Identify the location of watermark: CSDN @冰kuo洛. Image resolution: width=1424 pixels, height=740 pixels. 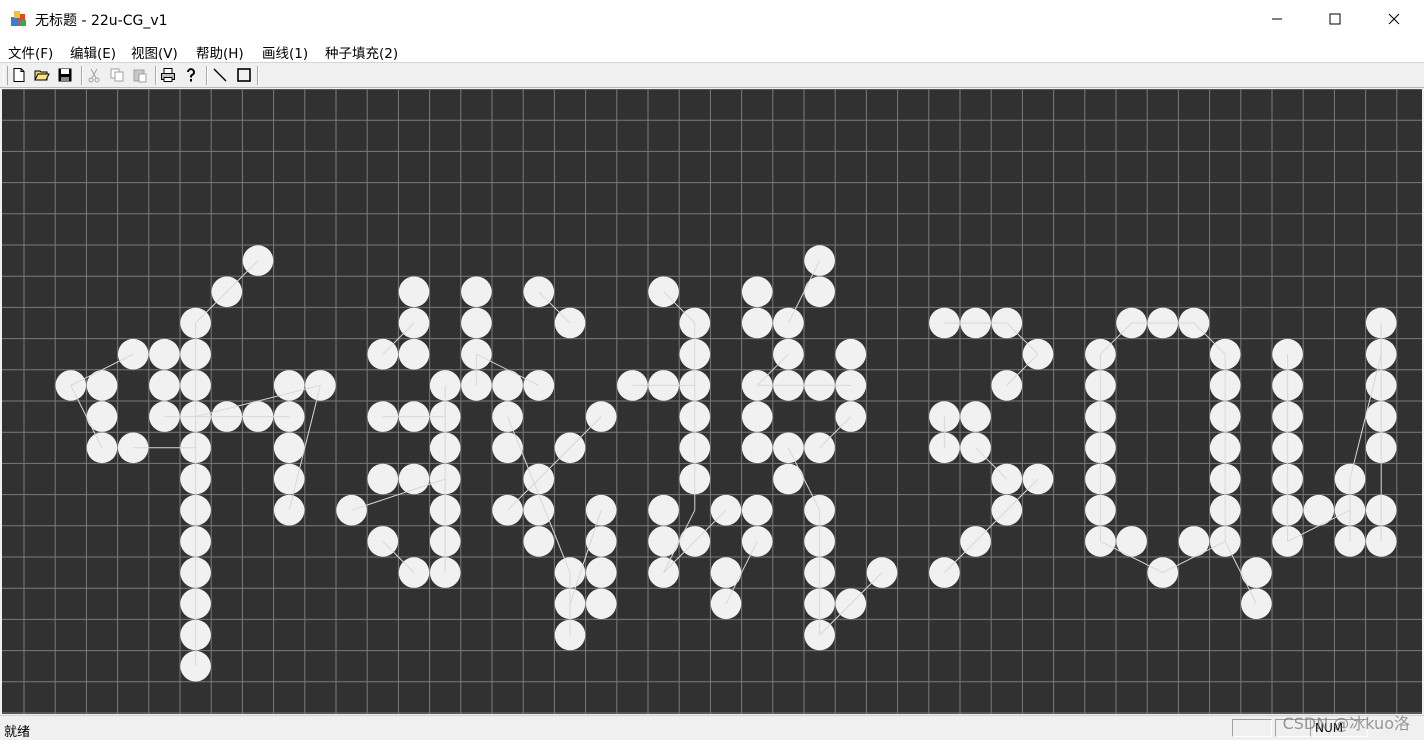
(1346, 723).